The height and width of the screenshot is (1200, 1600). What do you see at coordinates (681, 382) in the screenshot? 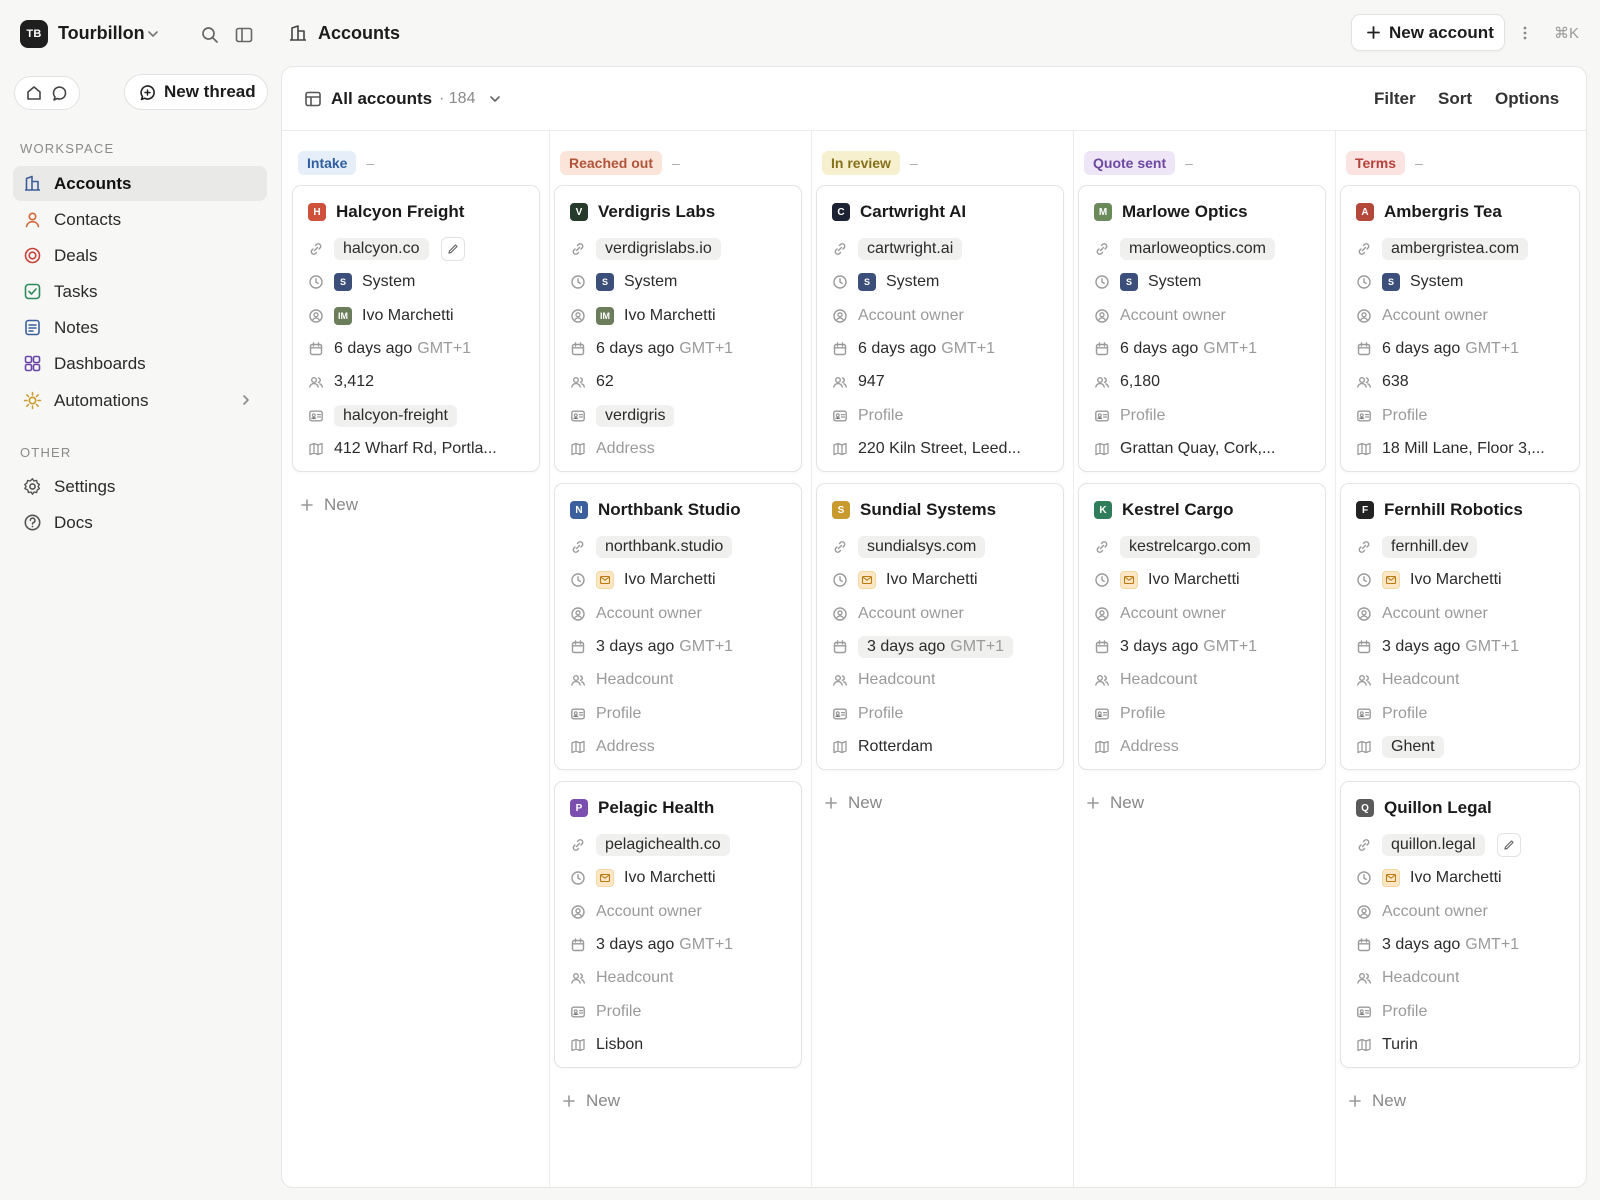
I see `field-headcount: 62` at bounding box center [681, 382].